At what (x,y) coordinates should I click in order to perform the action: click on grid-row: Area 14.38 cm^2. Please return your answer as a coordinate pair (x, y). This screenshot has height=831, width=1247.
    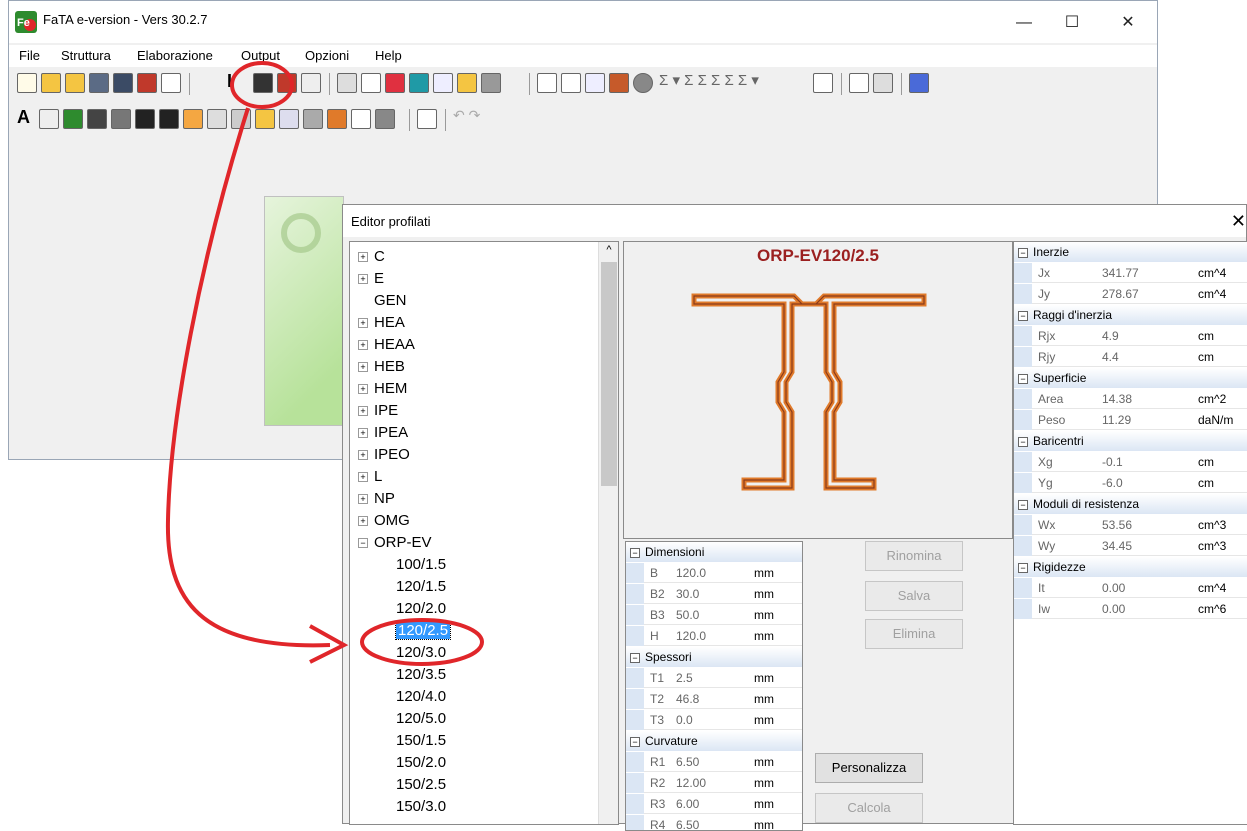
    Looking at the image, I should click on (1130, 399).